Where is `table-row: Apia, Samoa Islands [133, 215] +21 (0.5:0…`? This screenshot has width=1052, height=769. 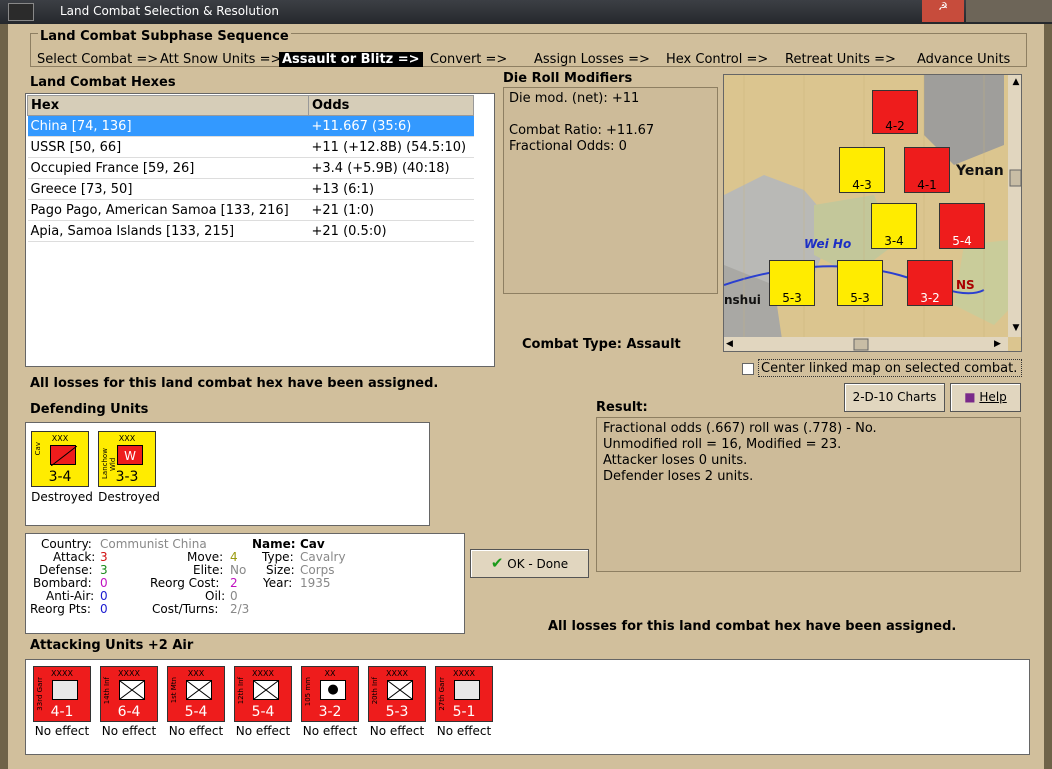 table-row: Apia, Samoa Islands [133, 215] +21 (0.5:0… is located at coordinates (250, 231).